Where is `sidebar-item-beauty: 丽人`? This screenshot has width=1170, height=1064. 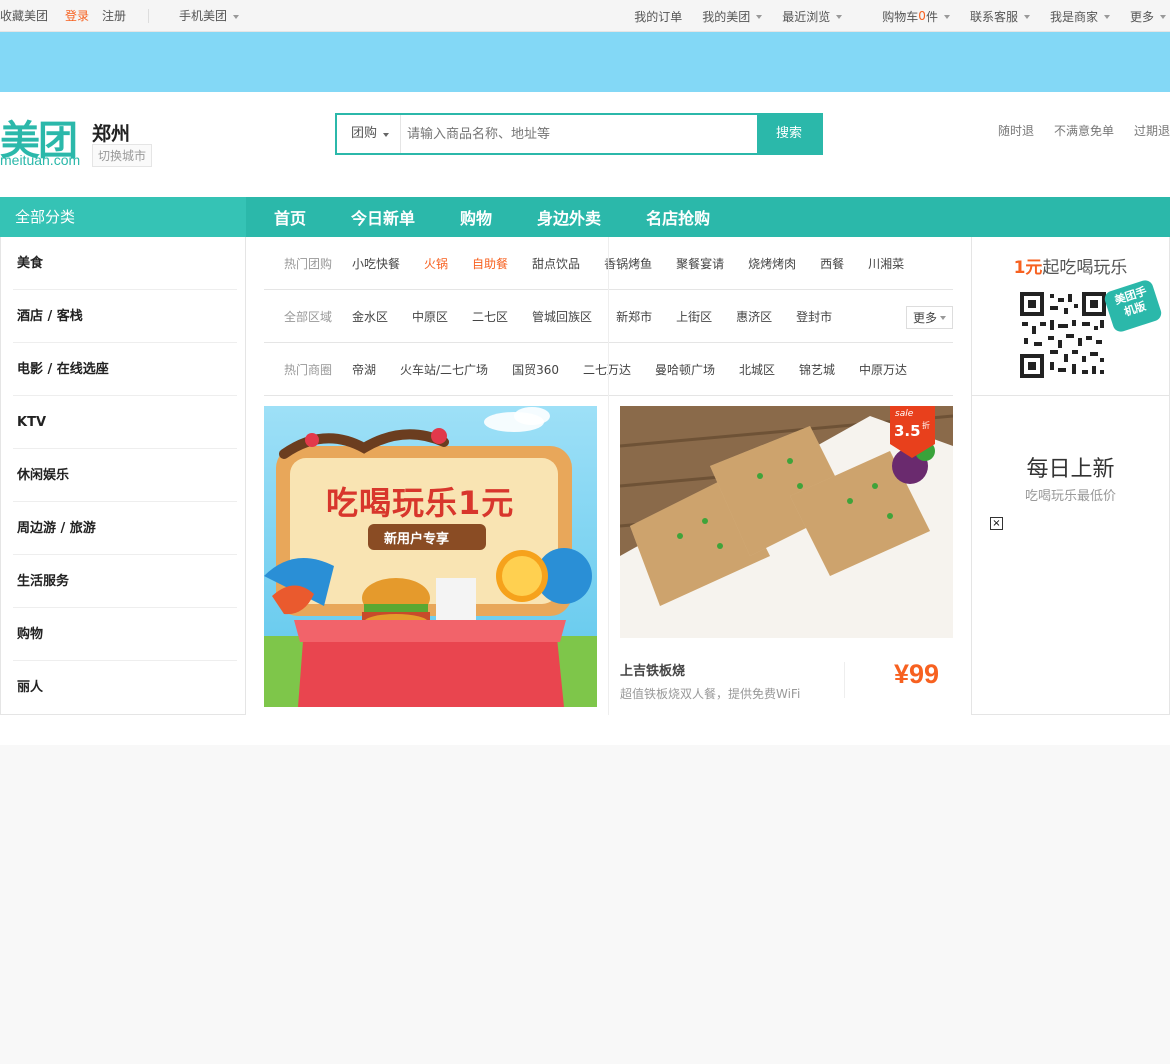
sidebar-item-beauty: 丽人 is located at coordinates (125, 687).